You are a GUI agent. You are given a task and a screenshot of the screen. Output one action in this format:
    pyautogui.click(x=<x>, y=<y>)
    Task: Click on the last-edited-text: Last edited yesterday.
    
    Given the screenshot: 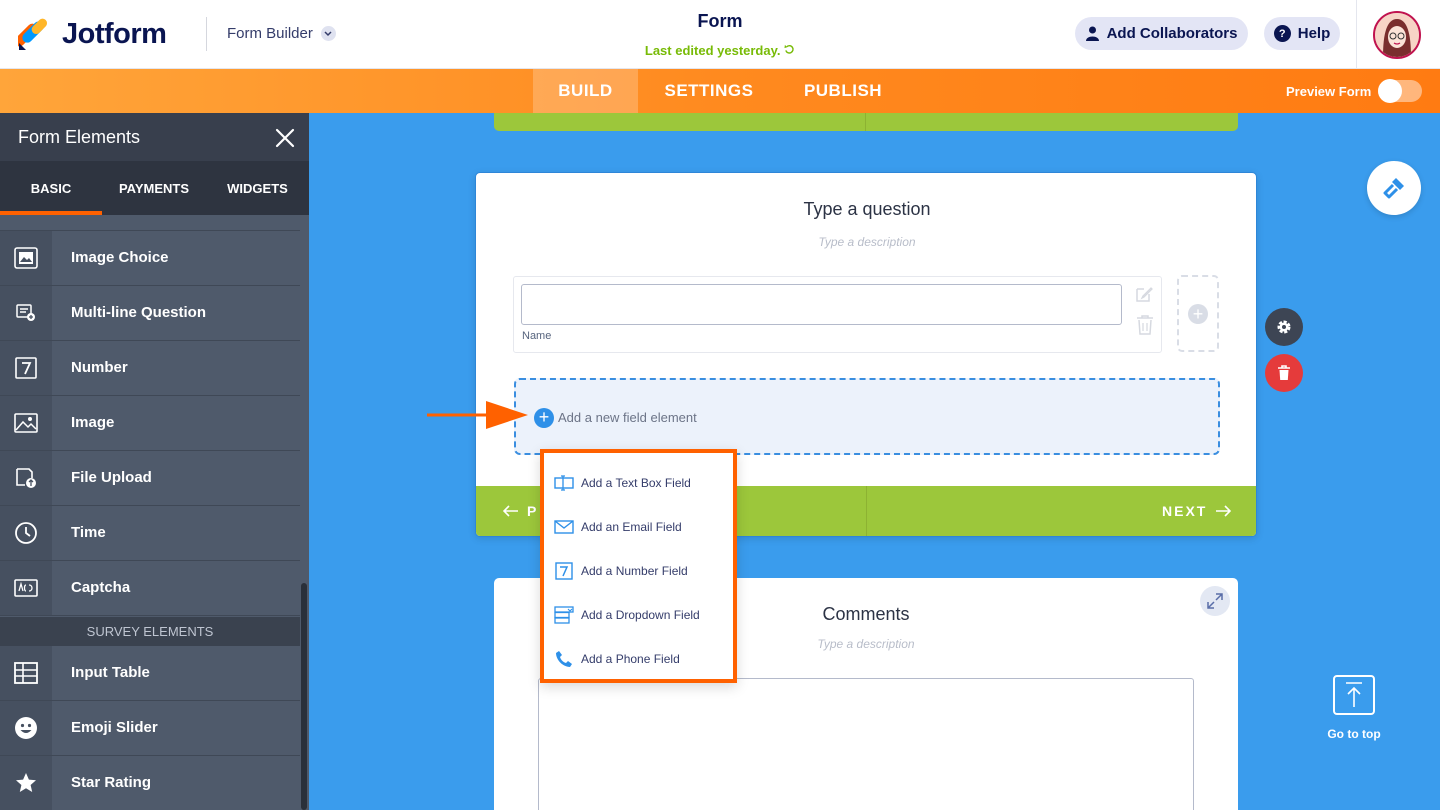 What is the action you would take?
    pyautogui.click(x=712, y=50)
    